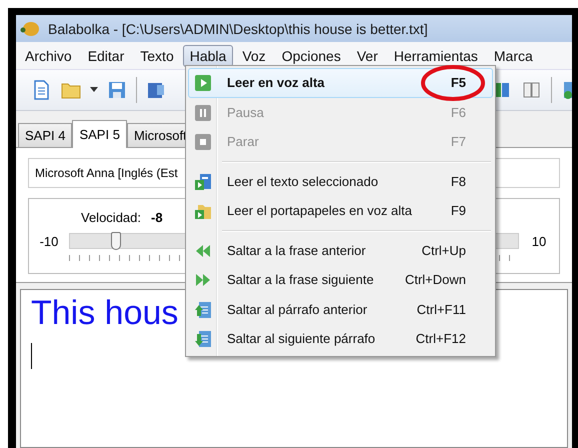 The image size is (578, 448). Describe the element at coordinates (513, 55) in the screenshot. I see `menu-title: Marca` at that location.